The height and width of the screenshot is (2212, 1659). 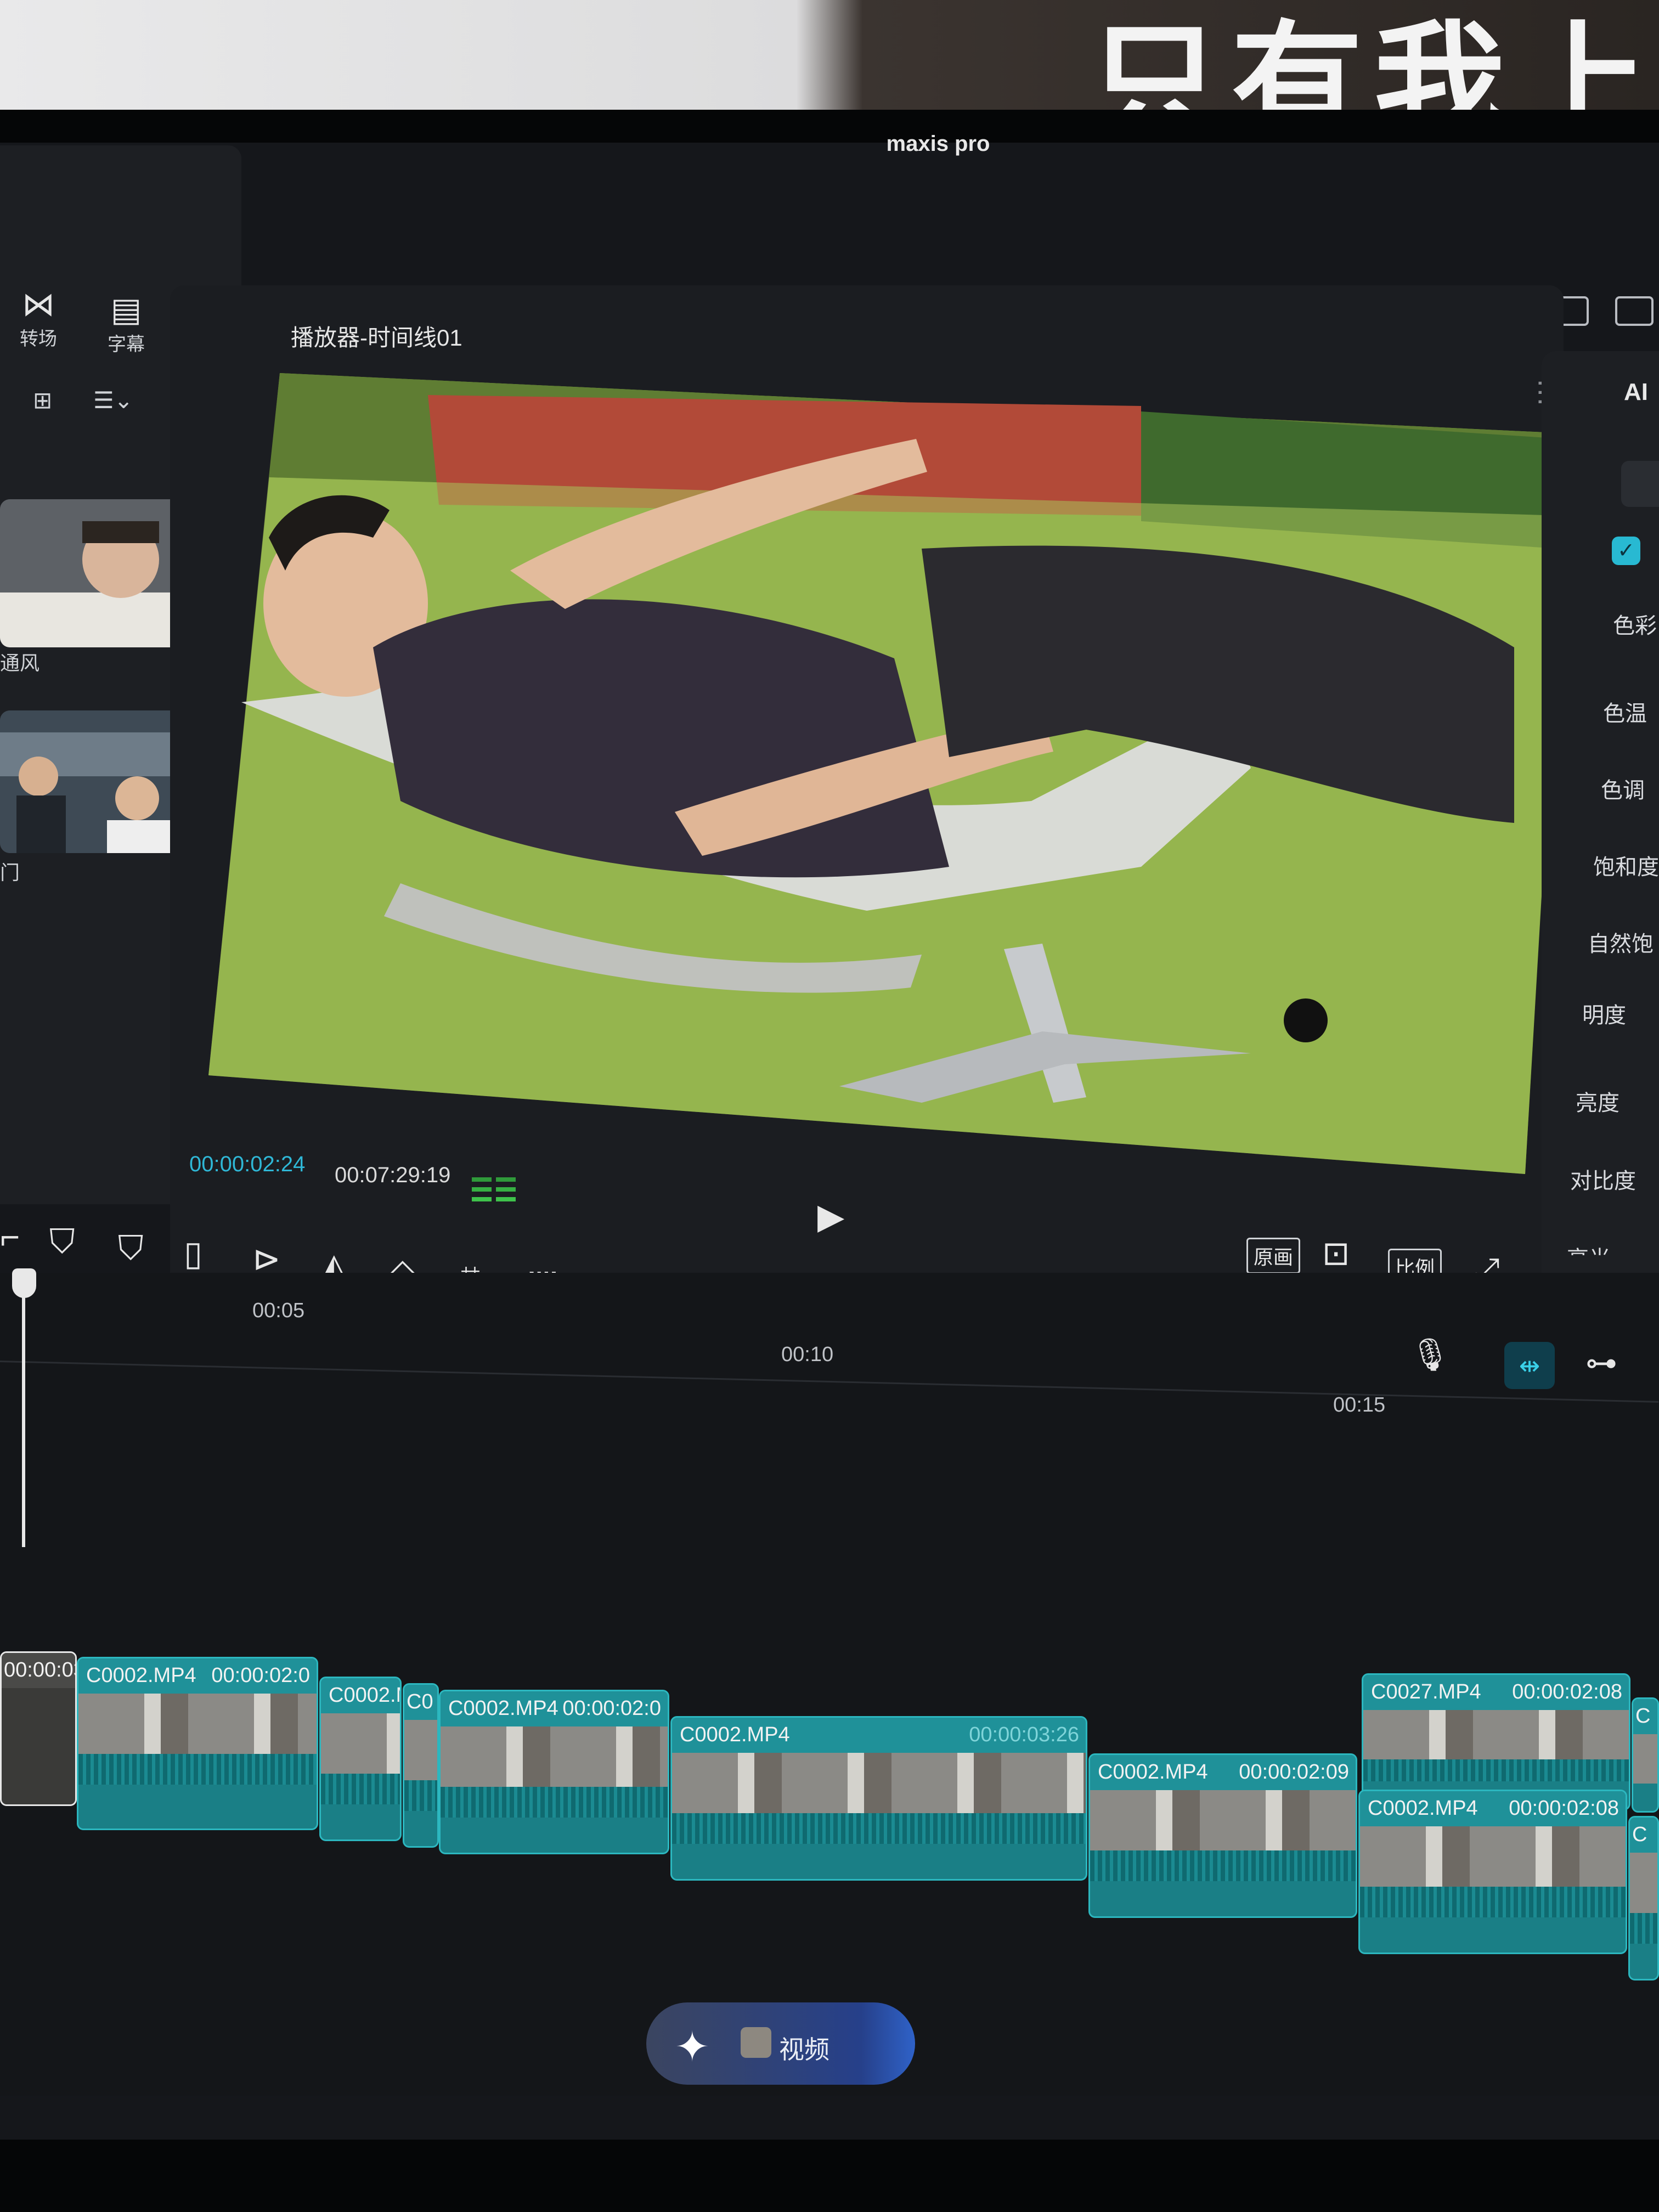 I want to click on media-item-2-label: 门, so click(x=10, y=873).